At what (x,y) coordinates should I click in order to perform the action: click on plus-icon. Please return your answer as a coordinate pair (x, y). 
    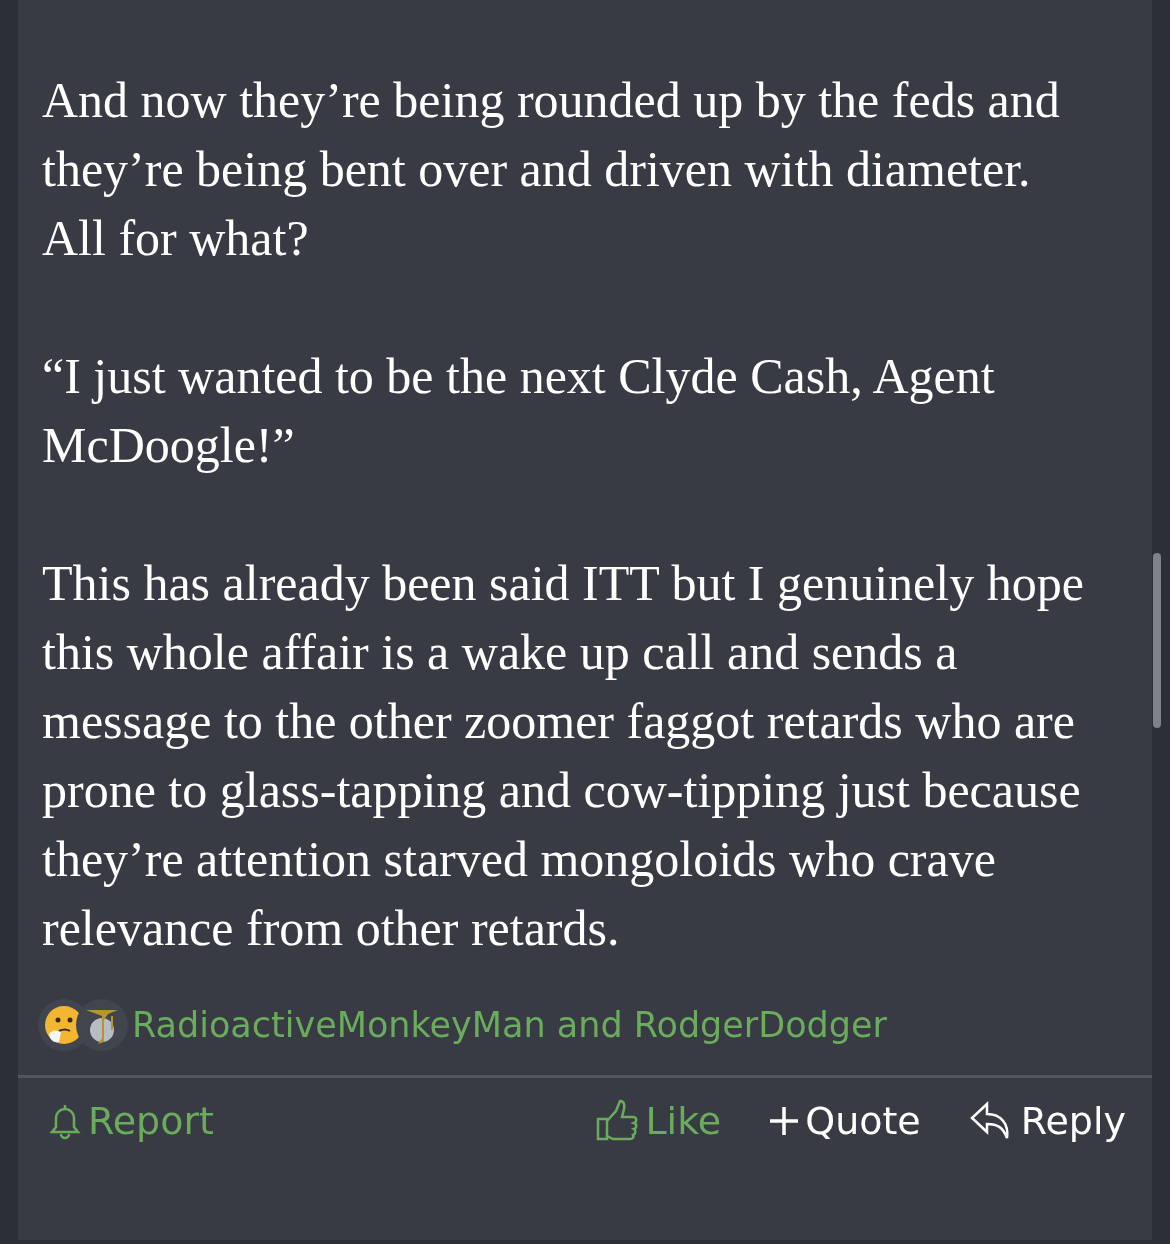
    Looking at the image, I should click on (784, 1121).